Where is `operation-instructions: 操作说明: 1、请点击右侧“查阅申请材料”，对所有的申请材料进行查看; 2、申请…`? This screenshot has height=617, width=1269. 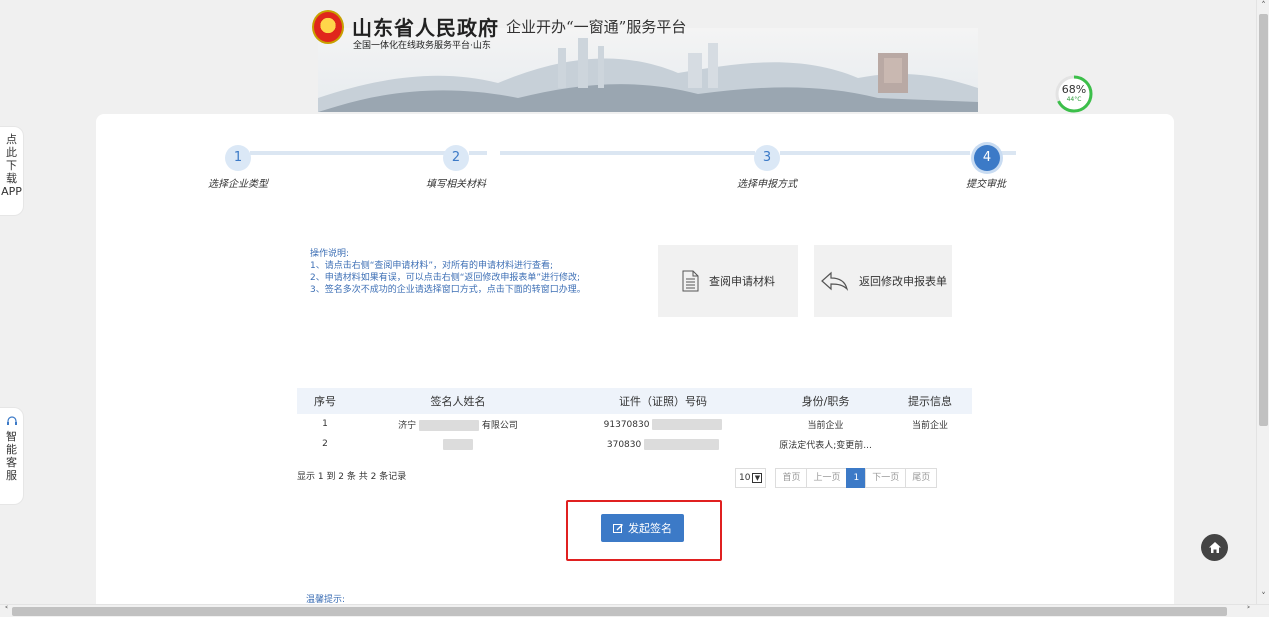
operation-instructions: 操作说明: 1、请点击右侧“查阅申请材料”，对所有的申请材料进行查看; 2、申请… is located at coordinates (480, 272).